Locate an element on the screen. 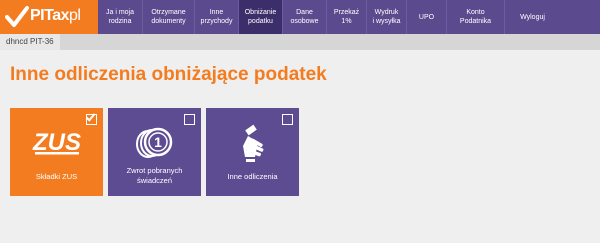  nav-item: Inne przychody is located at coordinates (216, 17).